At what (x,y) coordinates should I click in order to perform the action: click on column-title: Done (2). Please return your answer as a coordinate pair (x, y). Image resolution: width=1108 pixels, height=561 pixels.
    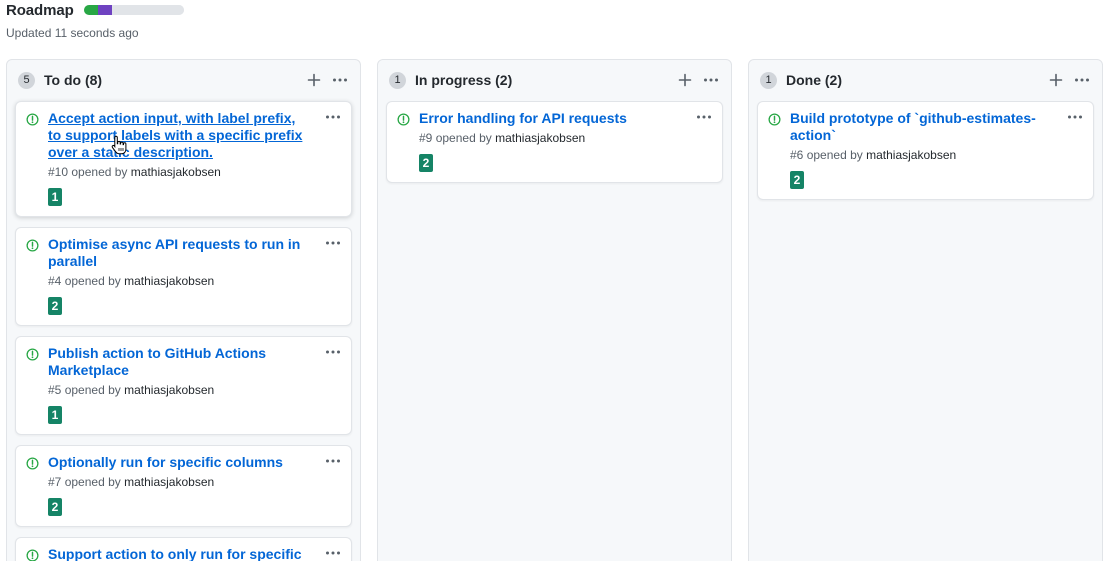
    Looking at the image, I should click on (814, 80).